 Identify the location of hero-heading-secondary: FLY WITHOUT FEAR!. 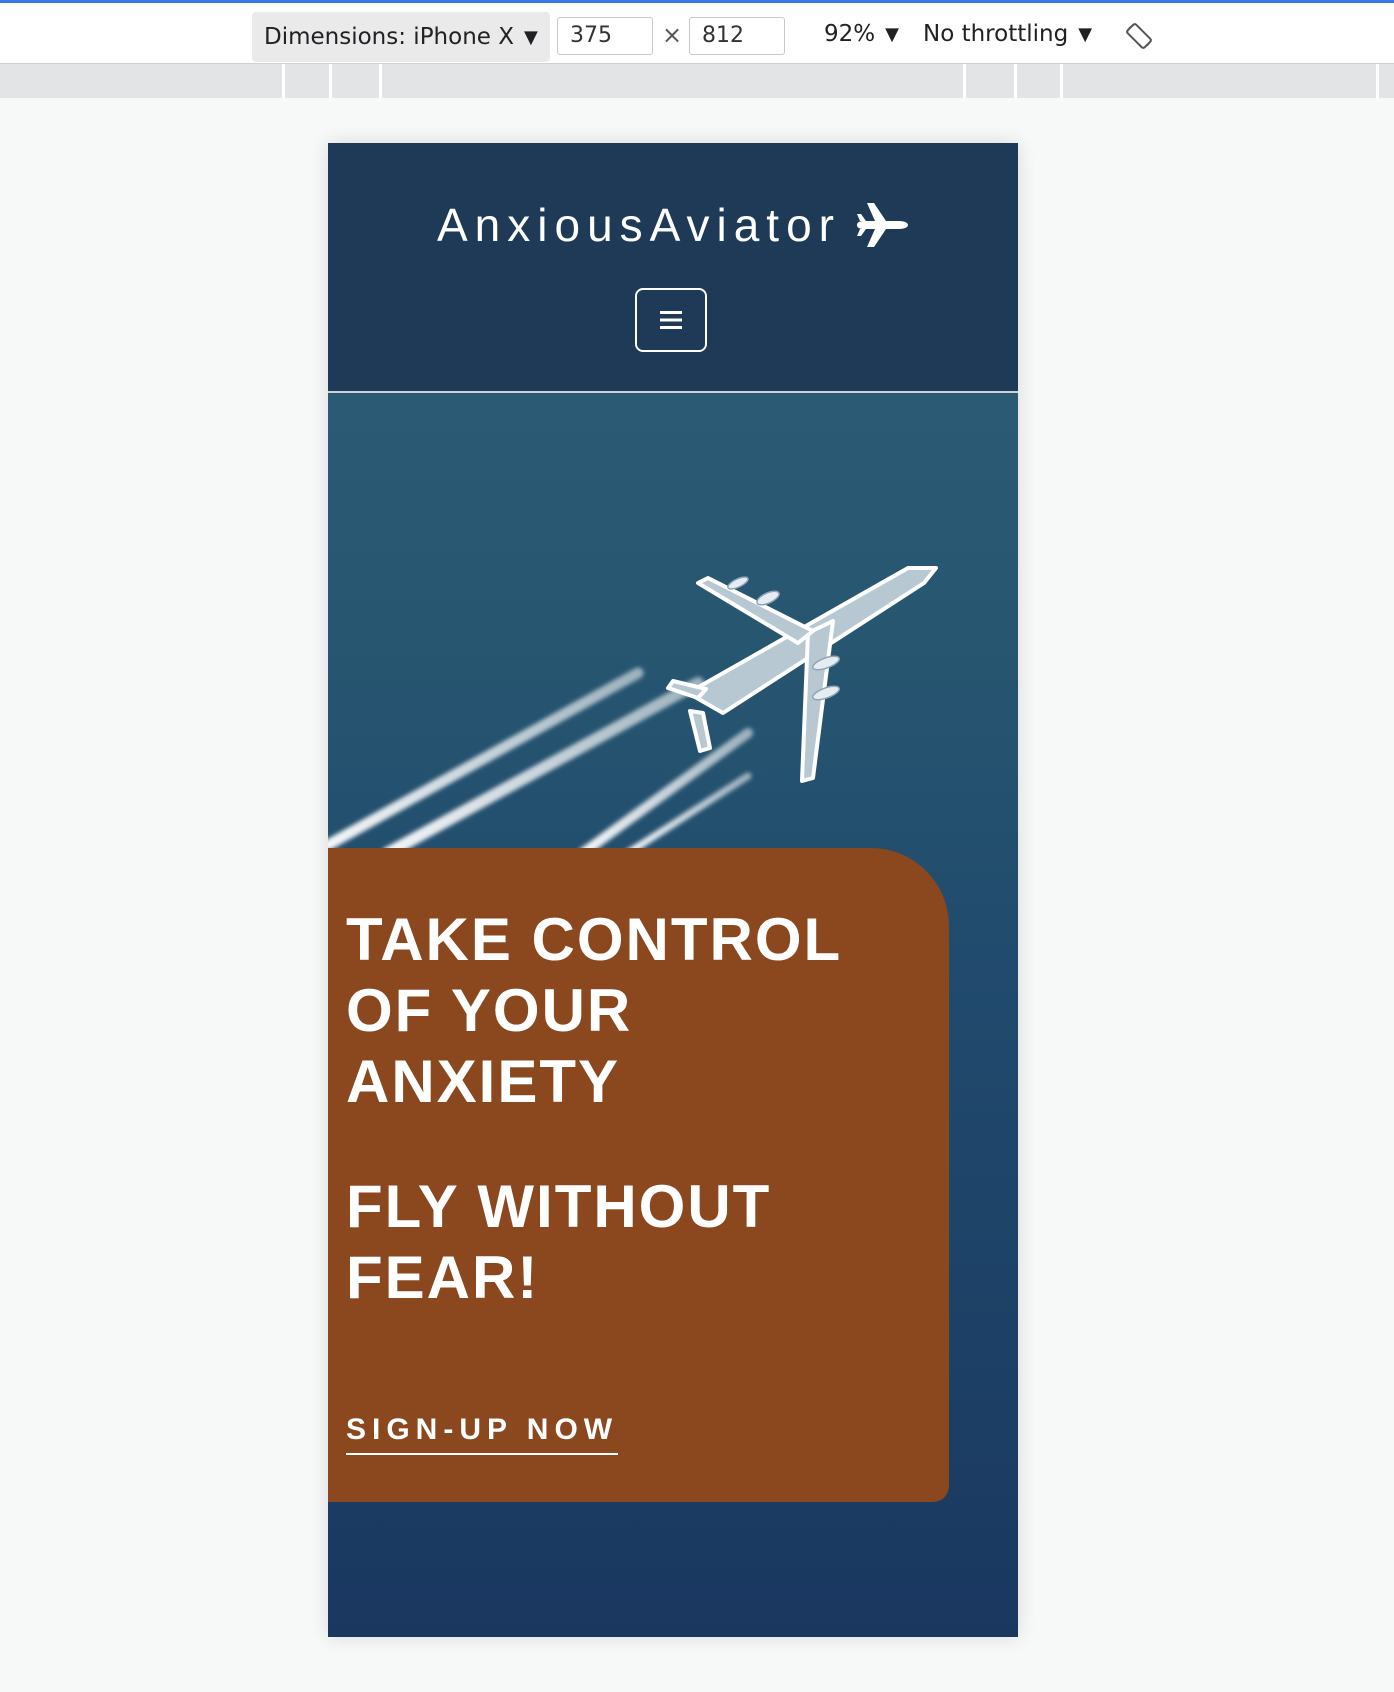
(559, 1242).